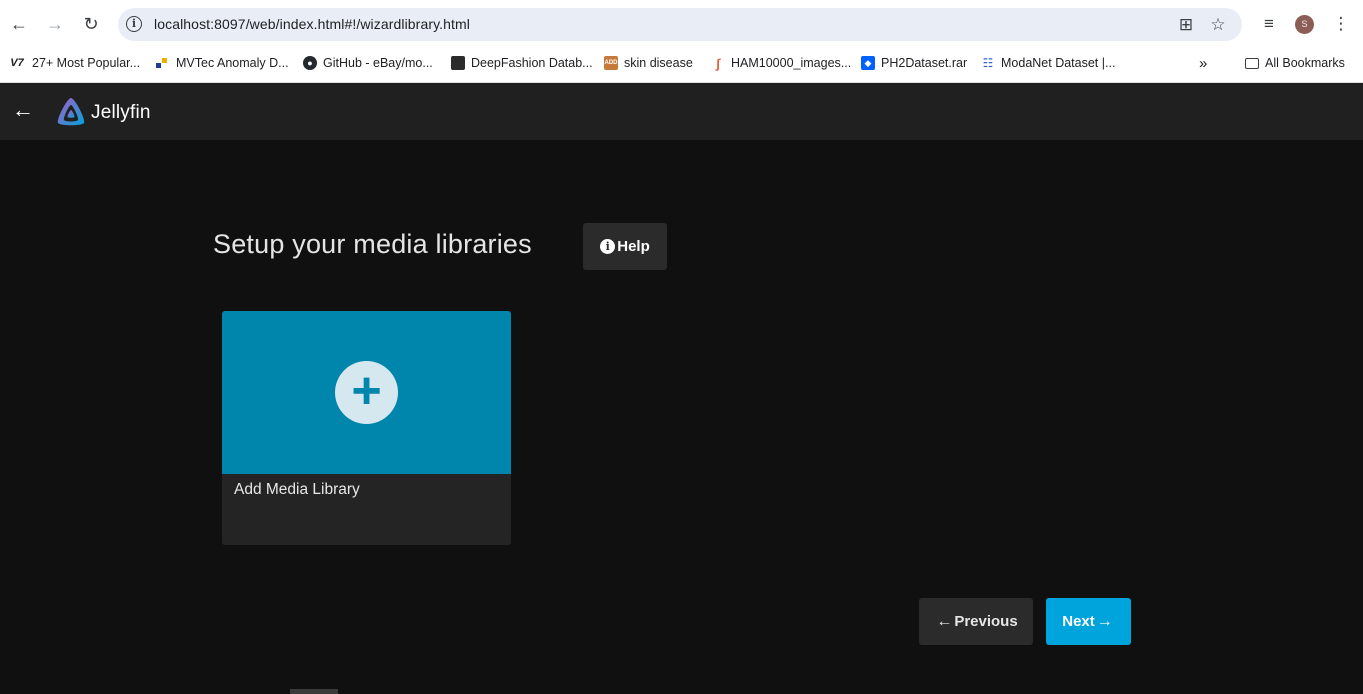 The height and width of the screenshot is (694, 1363). I want to click on next-button: Next →, so click(1088, 621).